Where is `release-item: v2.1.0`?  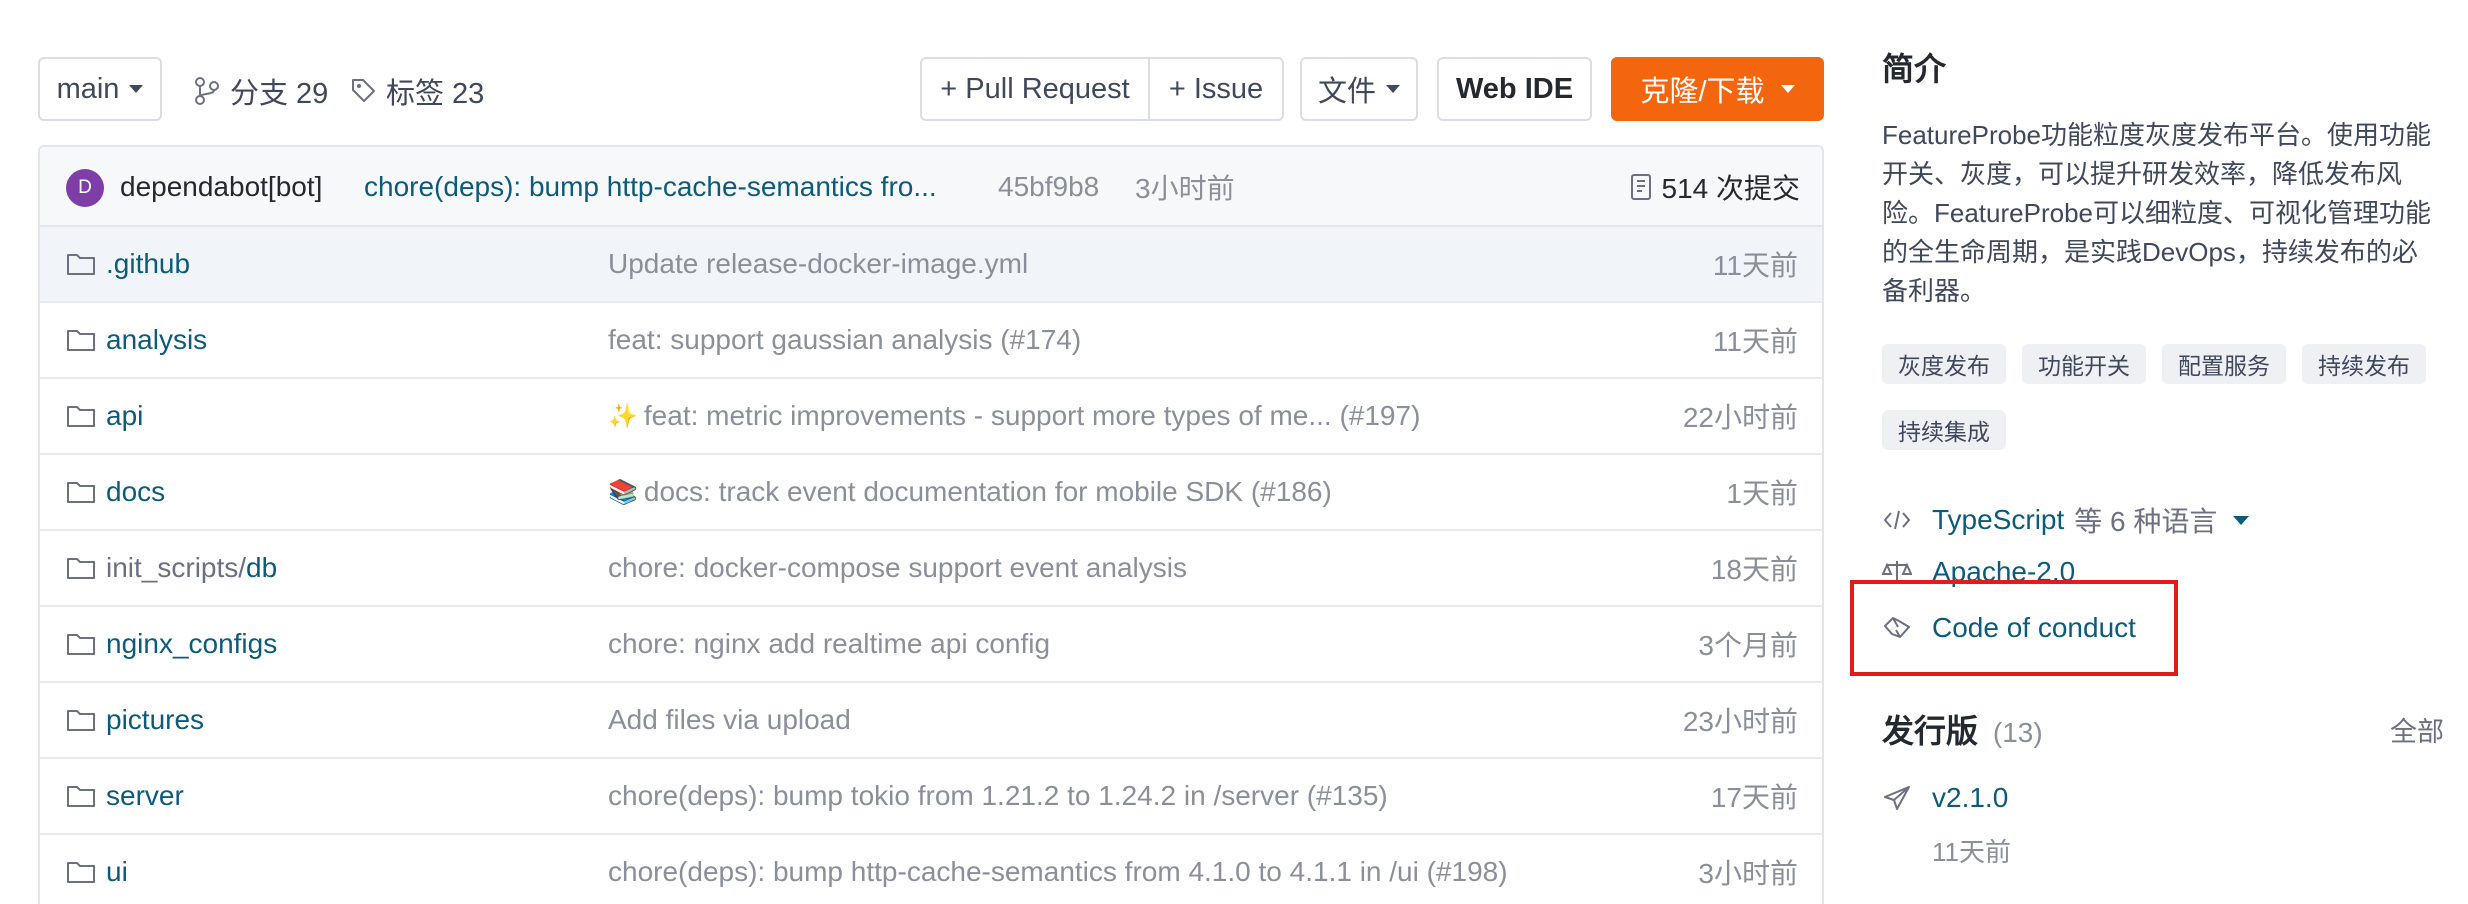
release-item: v2.1.0 is located at coordinates (1945, 798).